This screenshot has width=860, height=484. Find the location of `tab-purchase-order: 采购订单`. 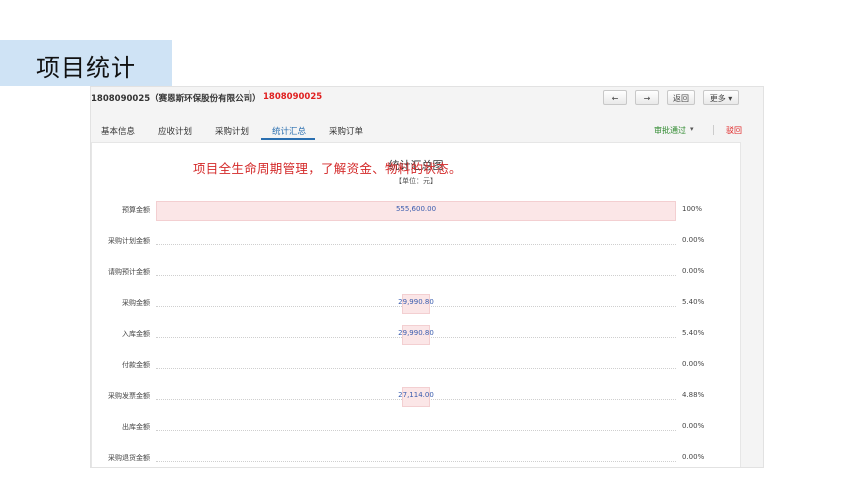

tab-purchase-order: 采购订单 is located at coordinates (346, 131).